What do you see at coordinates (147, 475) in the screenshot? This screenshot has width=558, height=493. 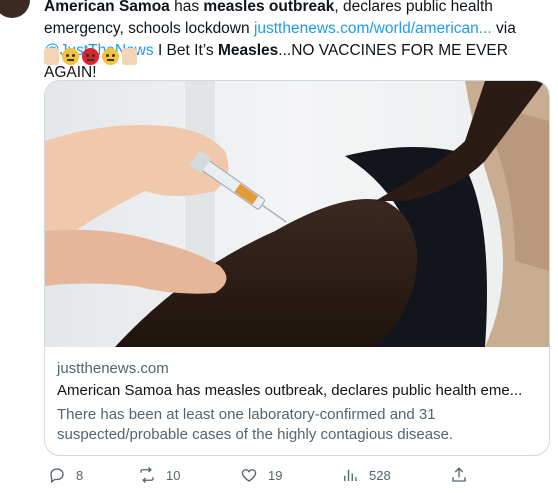 I see `repost-icon` at bounding box center [147, 475].